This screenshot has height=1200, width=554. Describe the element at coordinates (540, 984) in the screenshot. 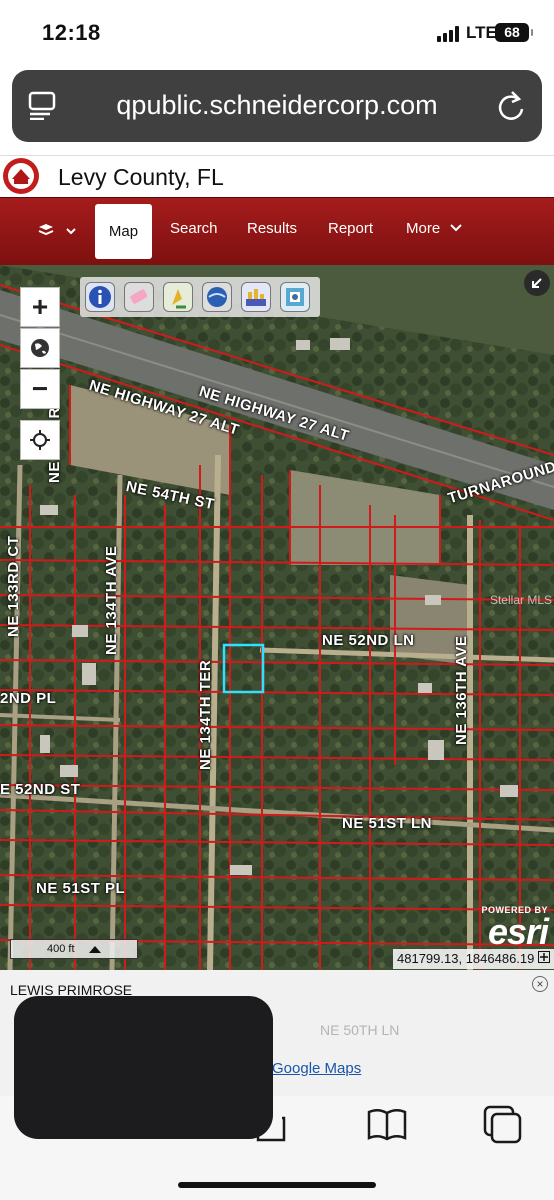

I see `close-icon: ×` at that location.